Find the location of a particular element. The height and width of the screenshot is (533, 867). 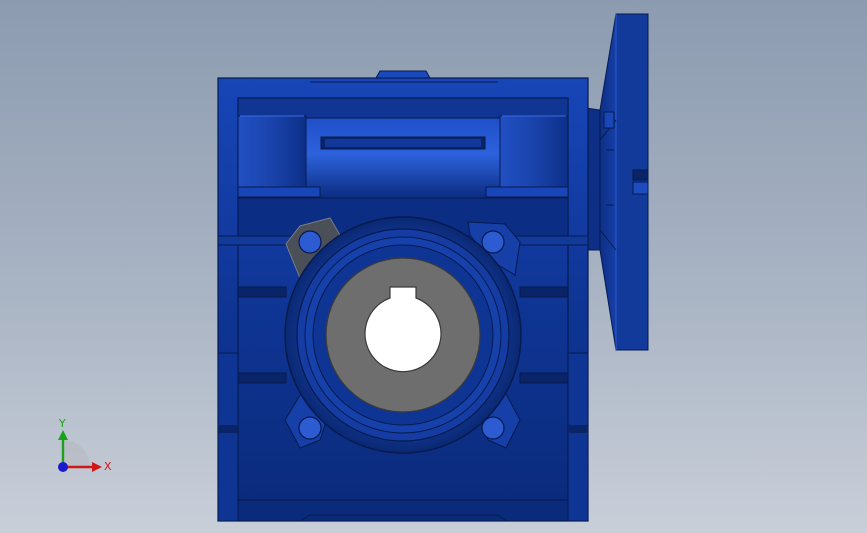

motor-flange is located at coordinates (617, 182).